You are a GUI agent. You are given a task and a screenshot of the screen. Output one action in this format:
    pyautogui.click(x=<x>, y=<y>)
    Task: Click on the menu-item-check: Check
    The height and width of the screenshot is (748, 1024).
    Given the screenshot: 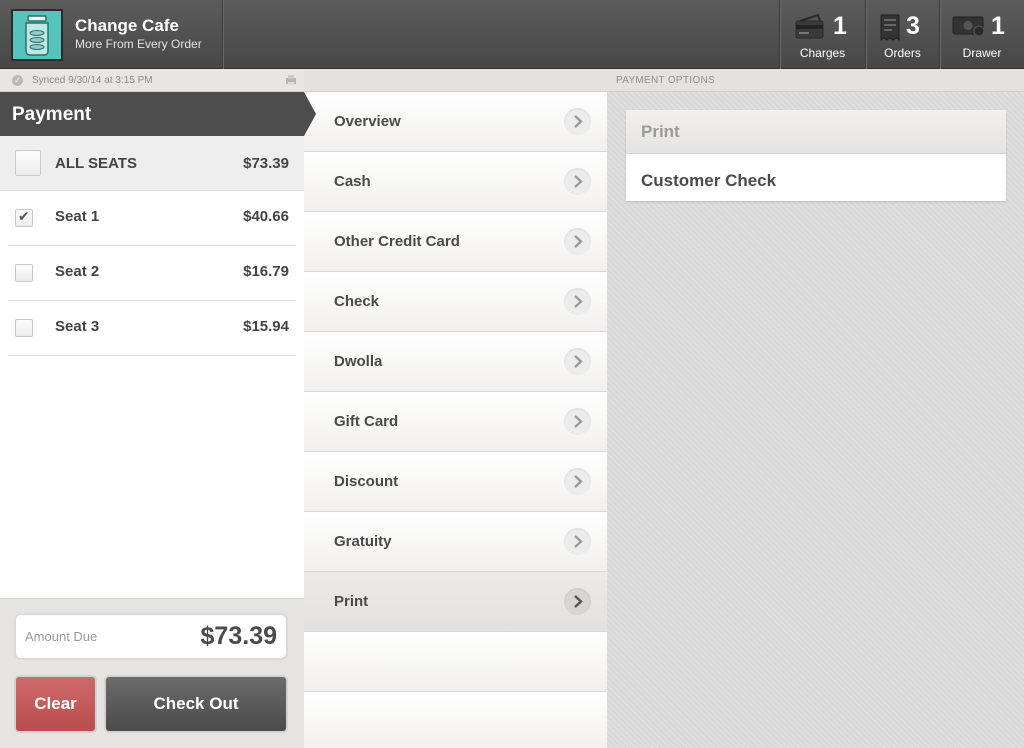 What is the action you would take?
    pyautogui.click(x=455, y=302)
    